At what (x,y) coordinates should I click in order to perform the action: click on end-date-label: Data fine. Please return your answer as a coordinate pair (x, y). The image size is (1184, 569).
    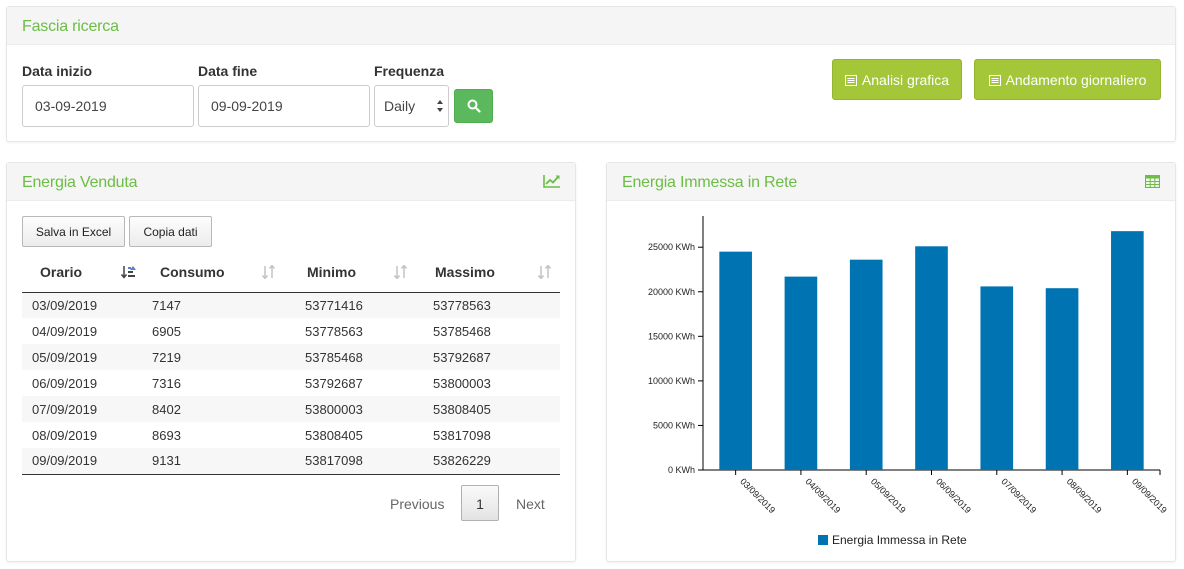
    Looking at the image, I should click on (228, 71).